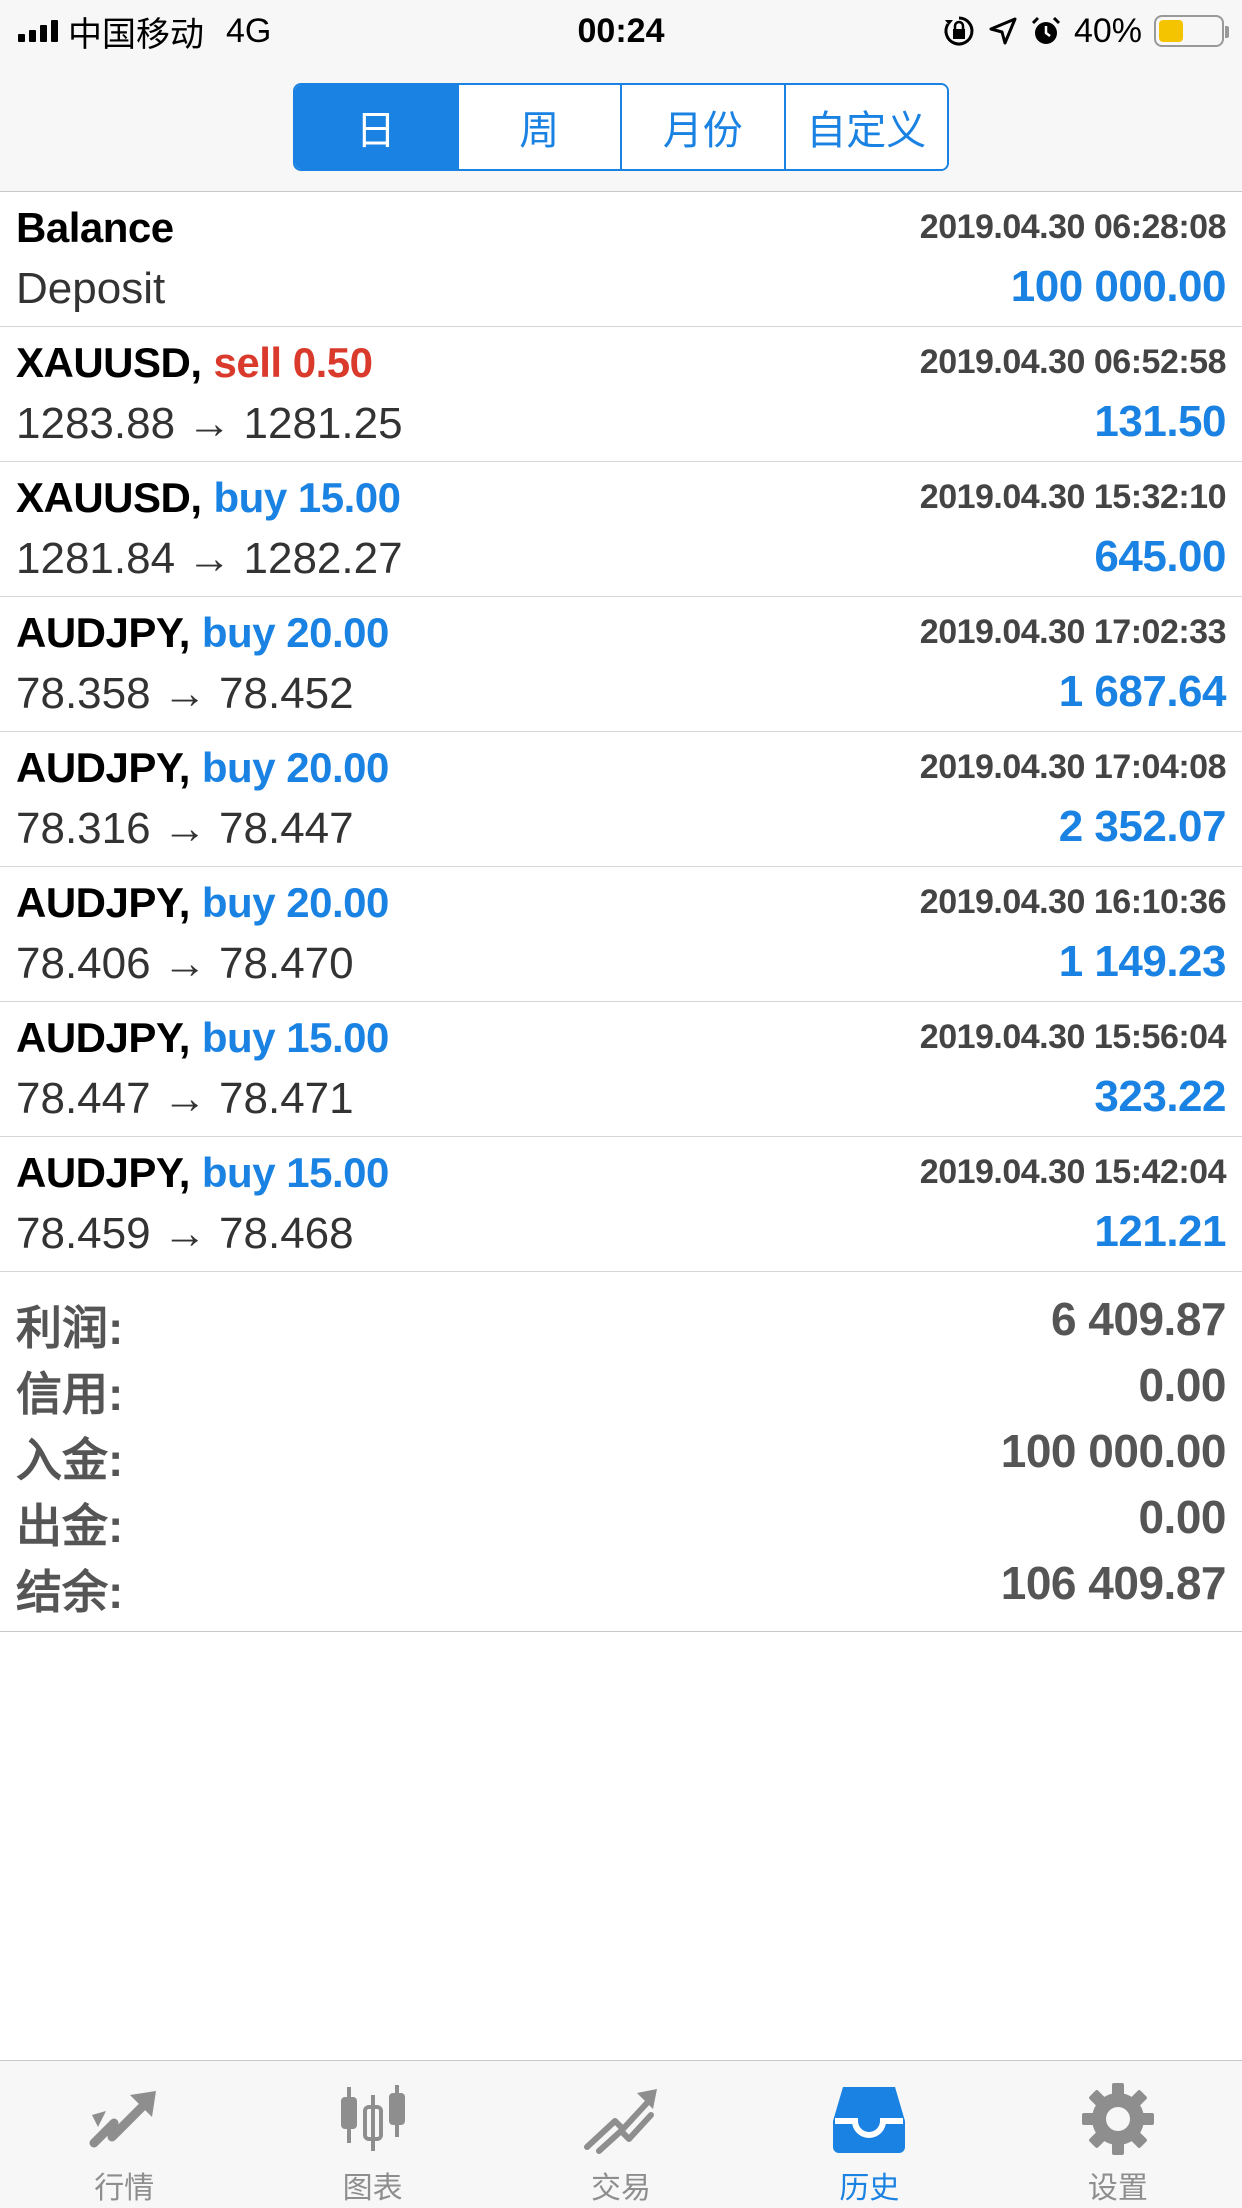 The width and height of the screenshot is (1242, 2208). I want to click on summary-label: 结余:, so click(70, 1592).